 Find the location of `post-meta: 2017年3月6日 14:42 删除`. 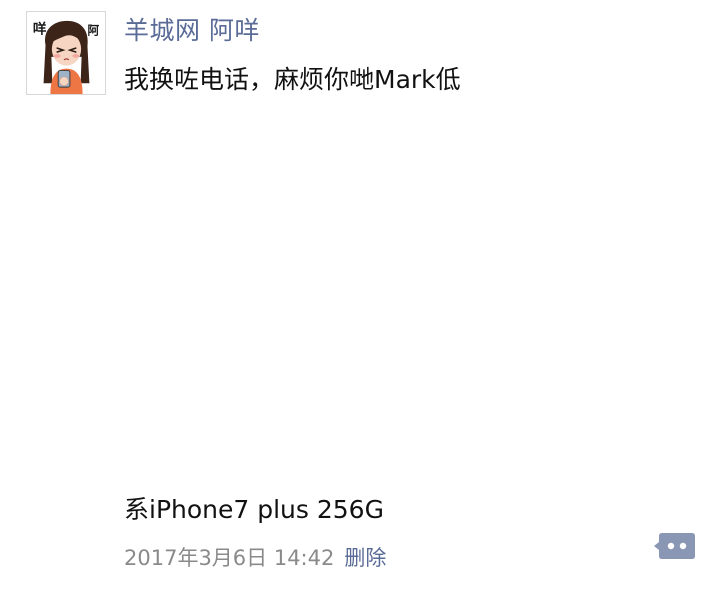

post-meta: 2017年3月6日 14:42 删除 is located at coordinates (255, 558).